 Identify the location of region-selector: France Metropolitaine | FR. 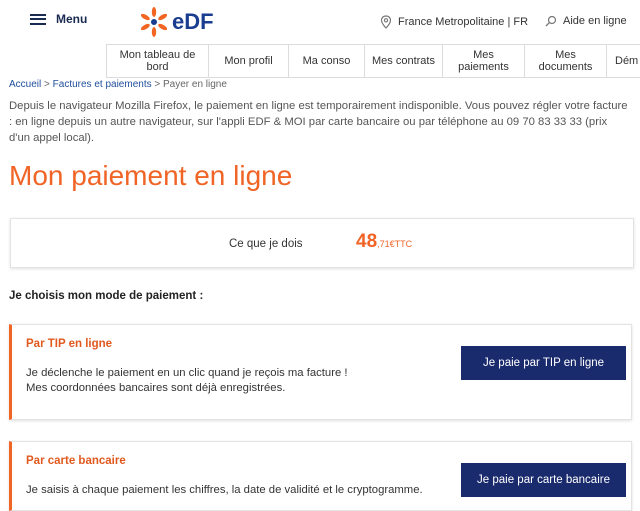
(454, 22).